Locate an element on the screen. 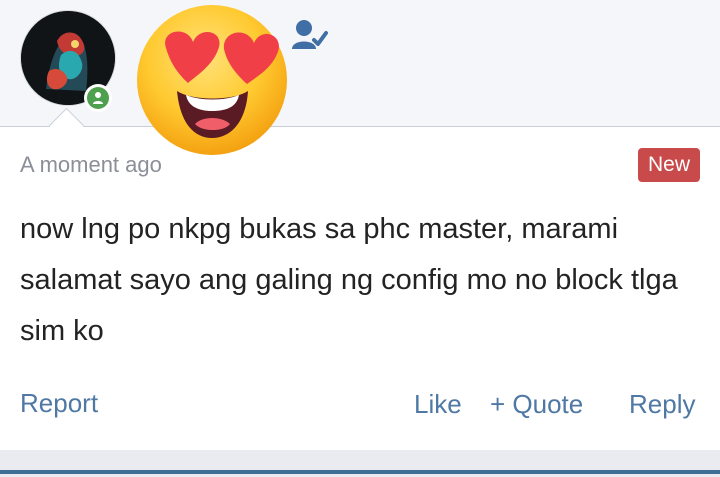  report-link: Report is located at coordinates (59, 403).